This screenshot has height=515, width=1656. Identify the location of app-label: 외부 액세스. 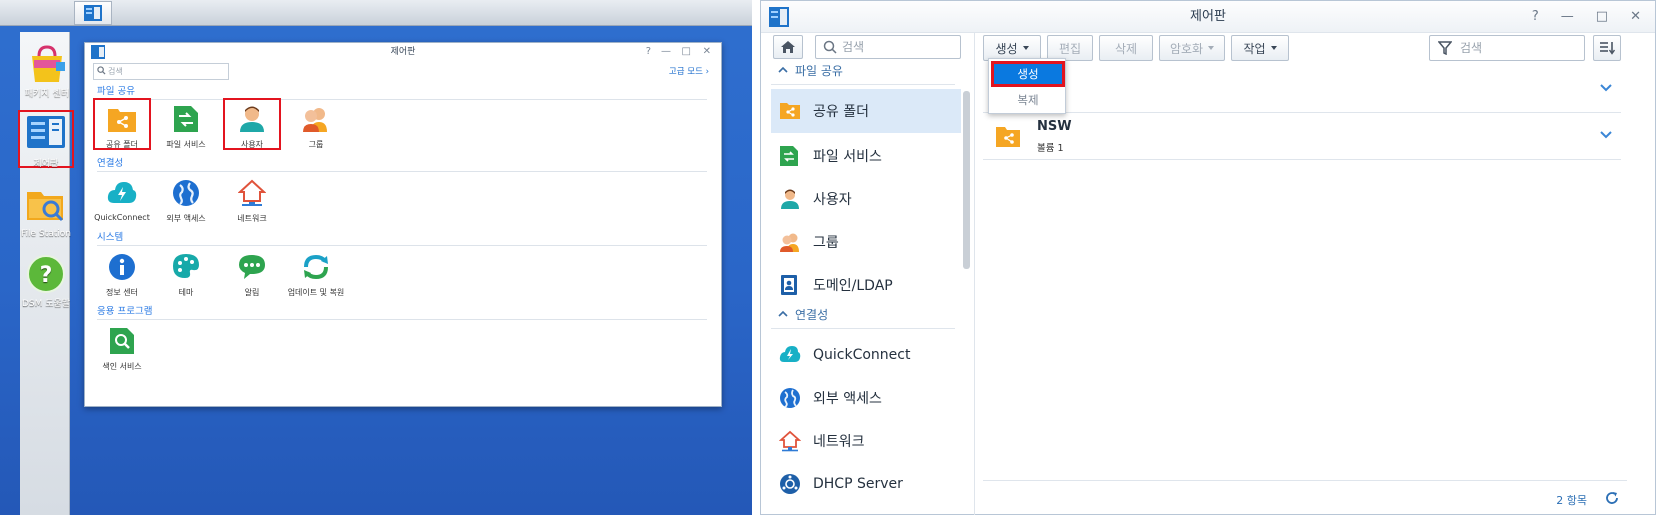
(186, 218).